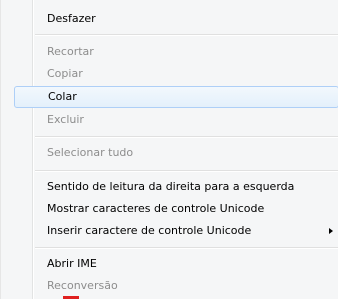 The image size is (338, 299). Describe the element at coordinates (186, 264) in the screenshot. I see `menu-item-open-ime: Abrir IME` at that location.